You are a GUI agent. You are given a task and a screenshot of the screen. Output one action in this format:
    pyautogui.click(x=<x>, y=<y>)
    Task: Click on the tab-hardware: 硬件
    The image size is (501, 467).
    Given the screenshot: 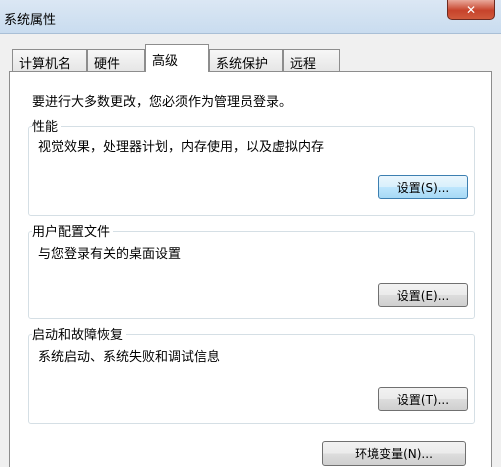 What is the action you would take?
    pyautogui.click(x=116, y=60)
    